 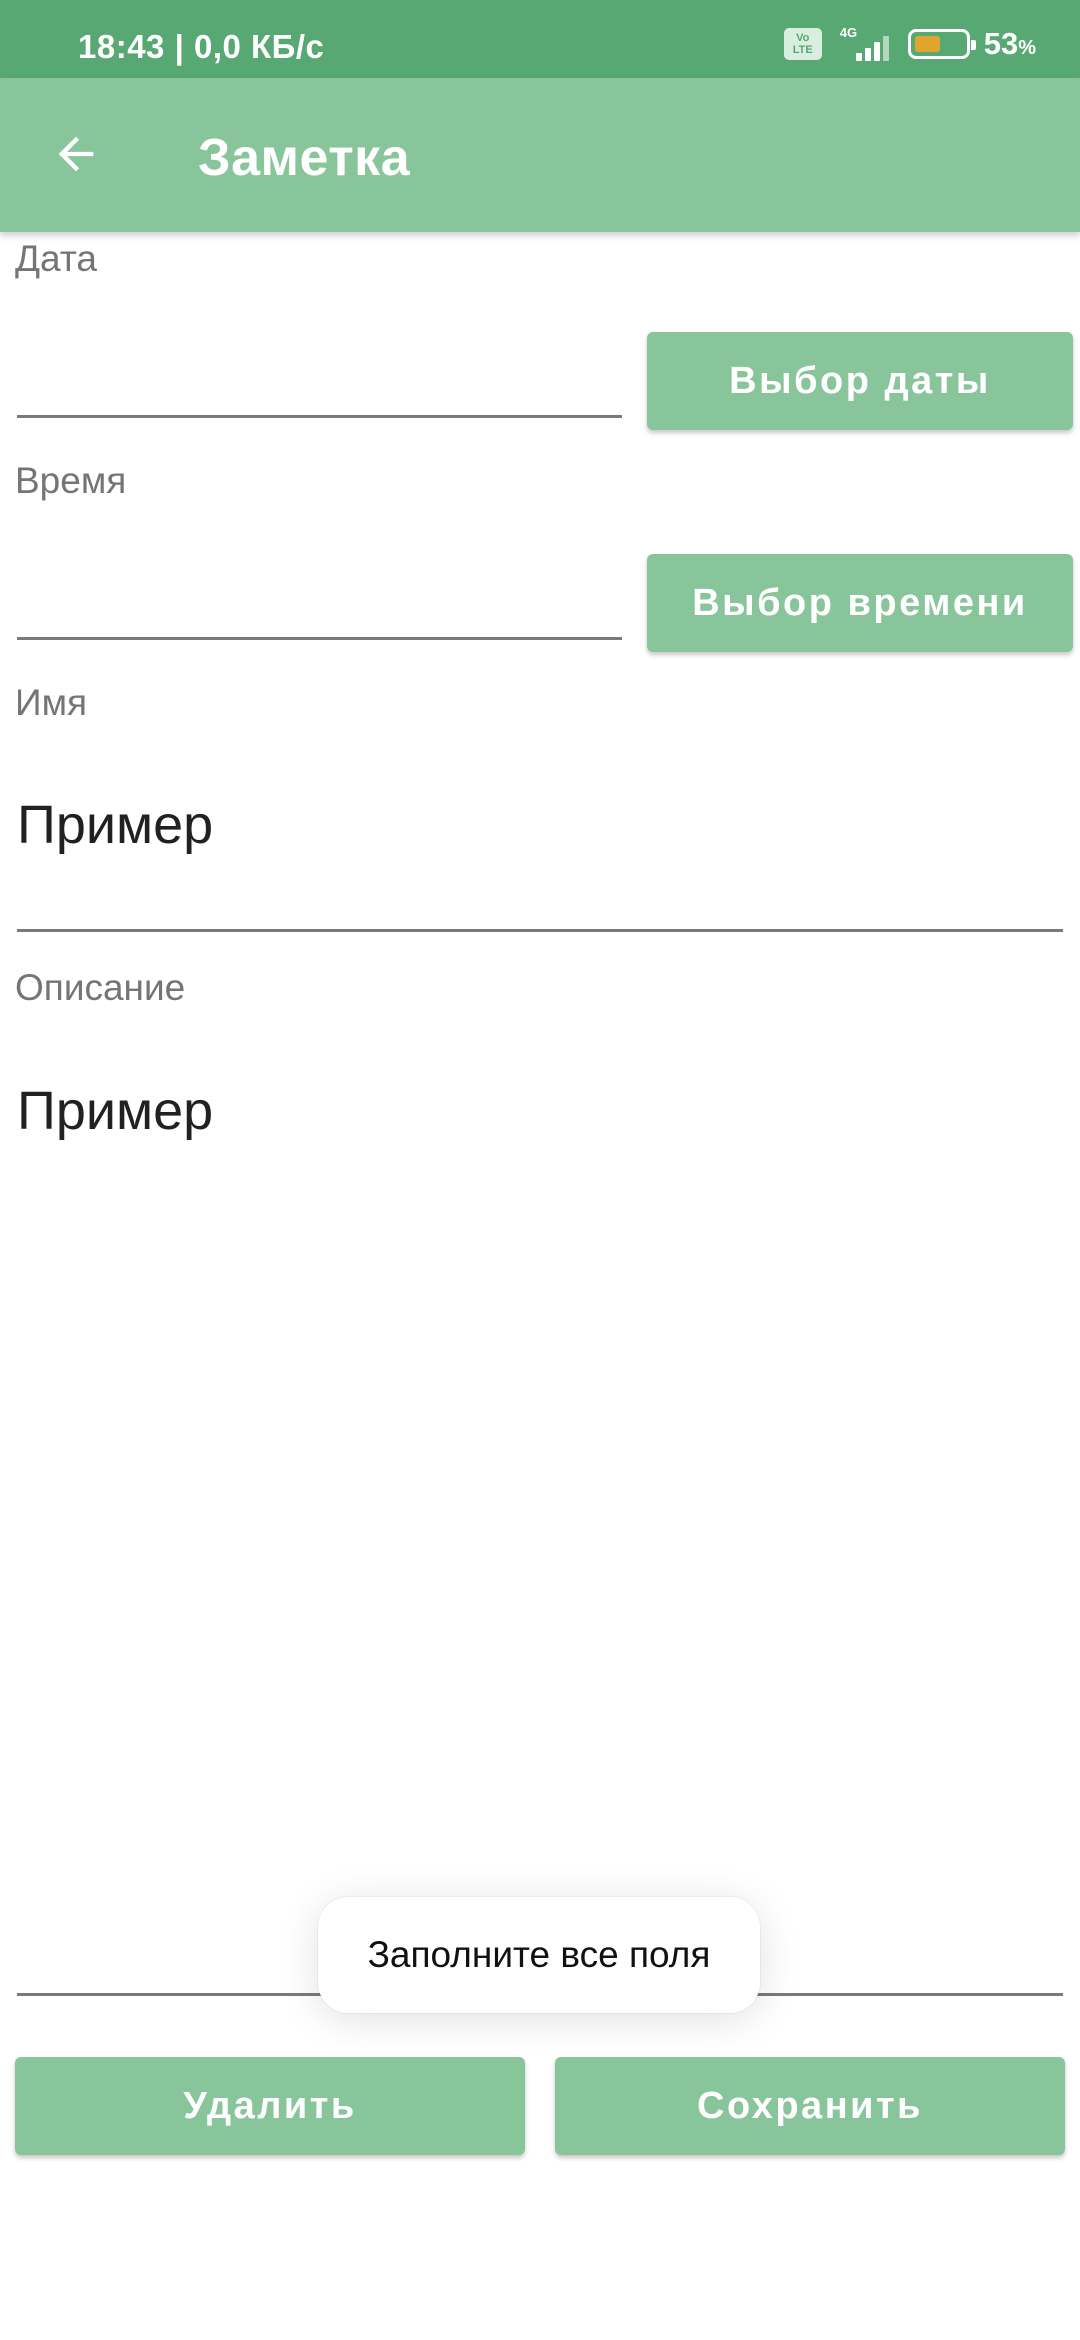 I want to click on app-bar: Заметка, so click(x=540, y=155).